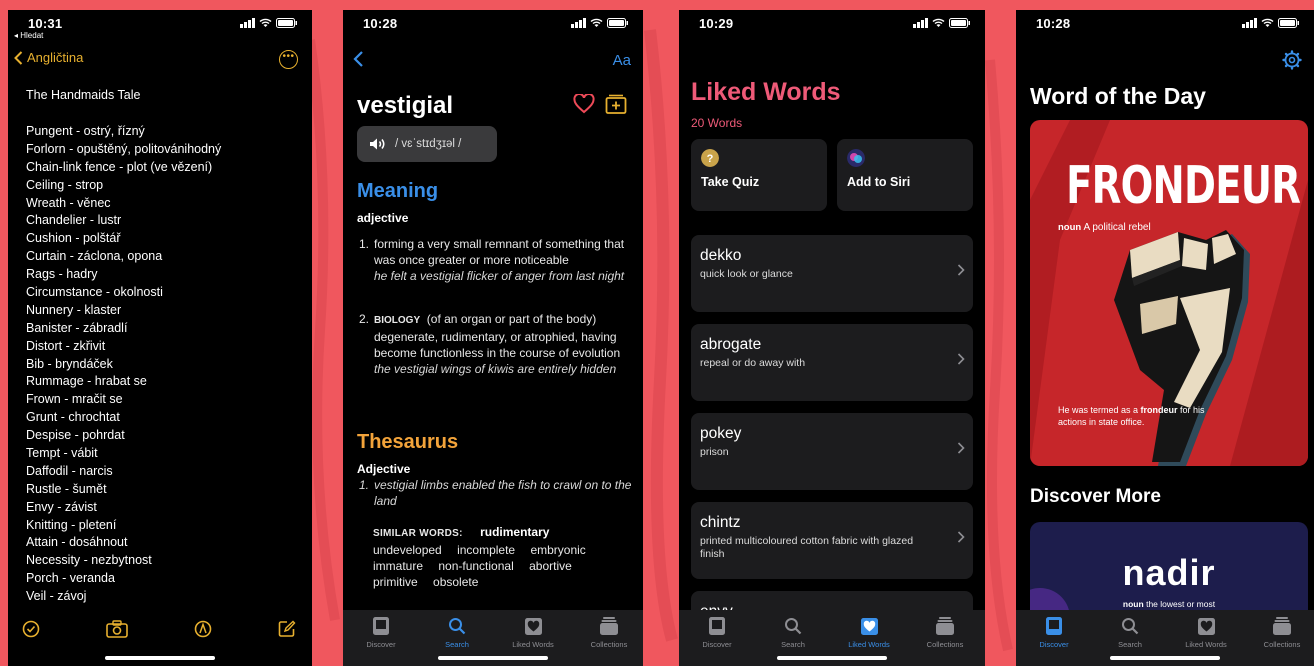 Image resolution: width=1314 pixels, height=666 pixels. Describe the element at coordinates (288, 59) in the screenshot. I see `more-options-icon: •••` at that location.